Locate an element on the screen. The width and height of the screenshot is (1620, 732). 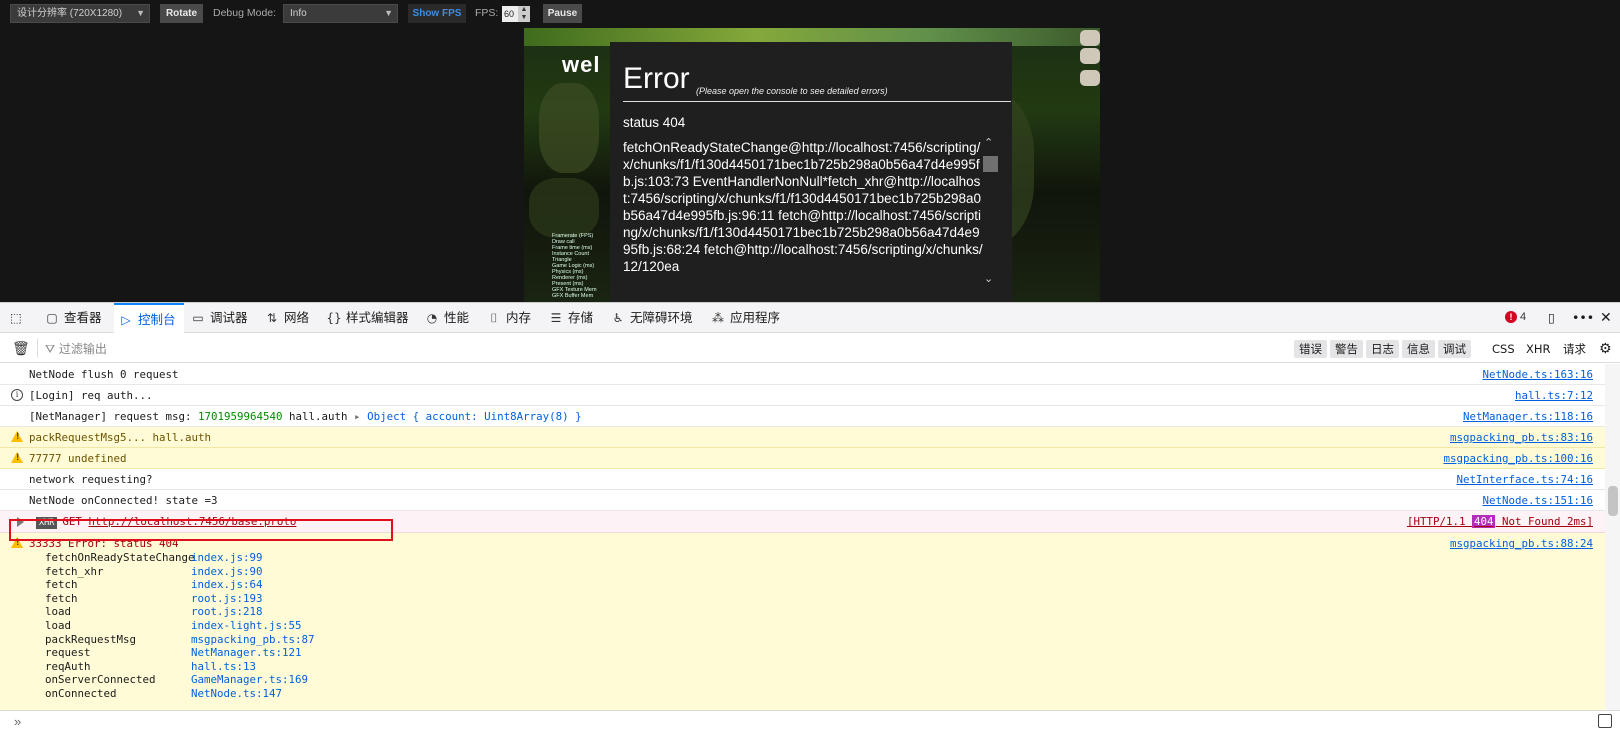
scroll-up-icon: ⌃ is located at coordinates (988, 142).